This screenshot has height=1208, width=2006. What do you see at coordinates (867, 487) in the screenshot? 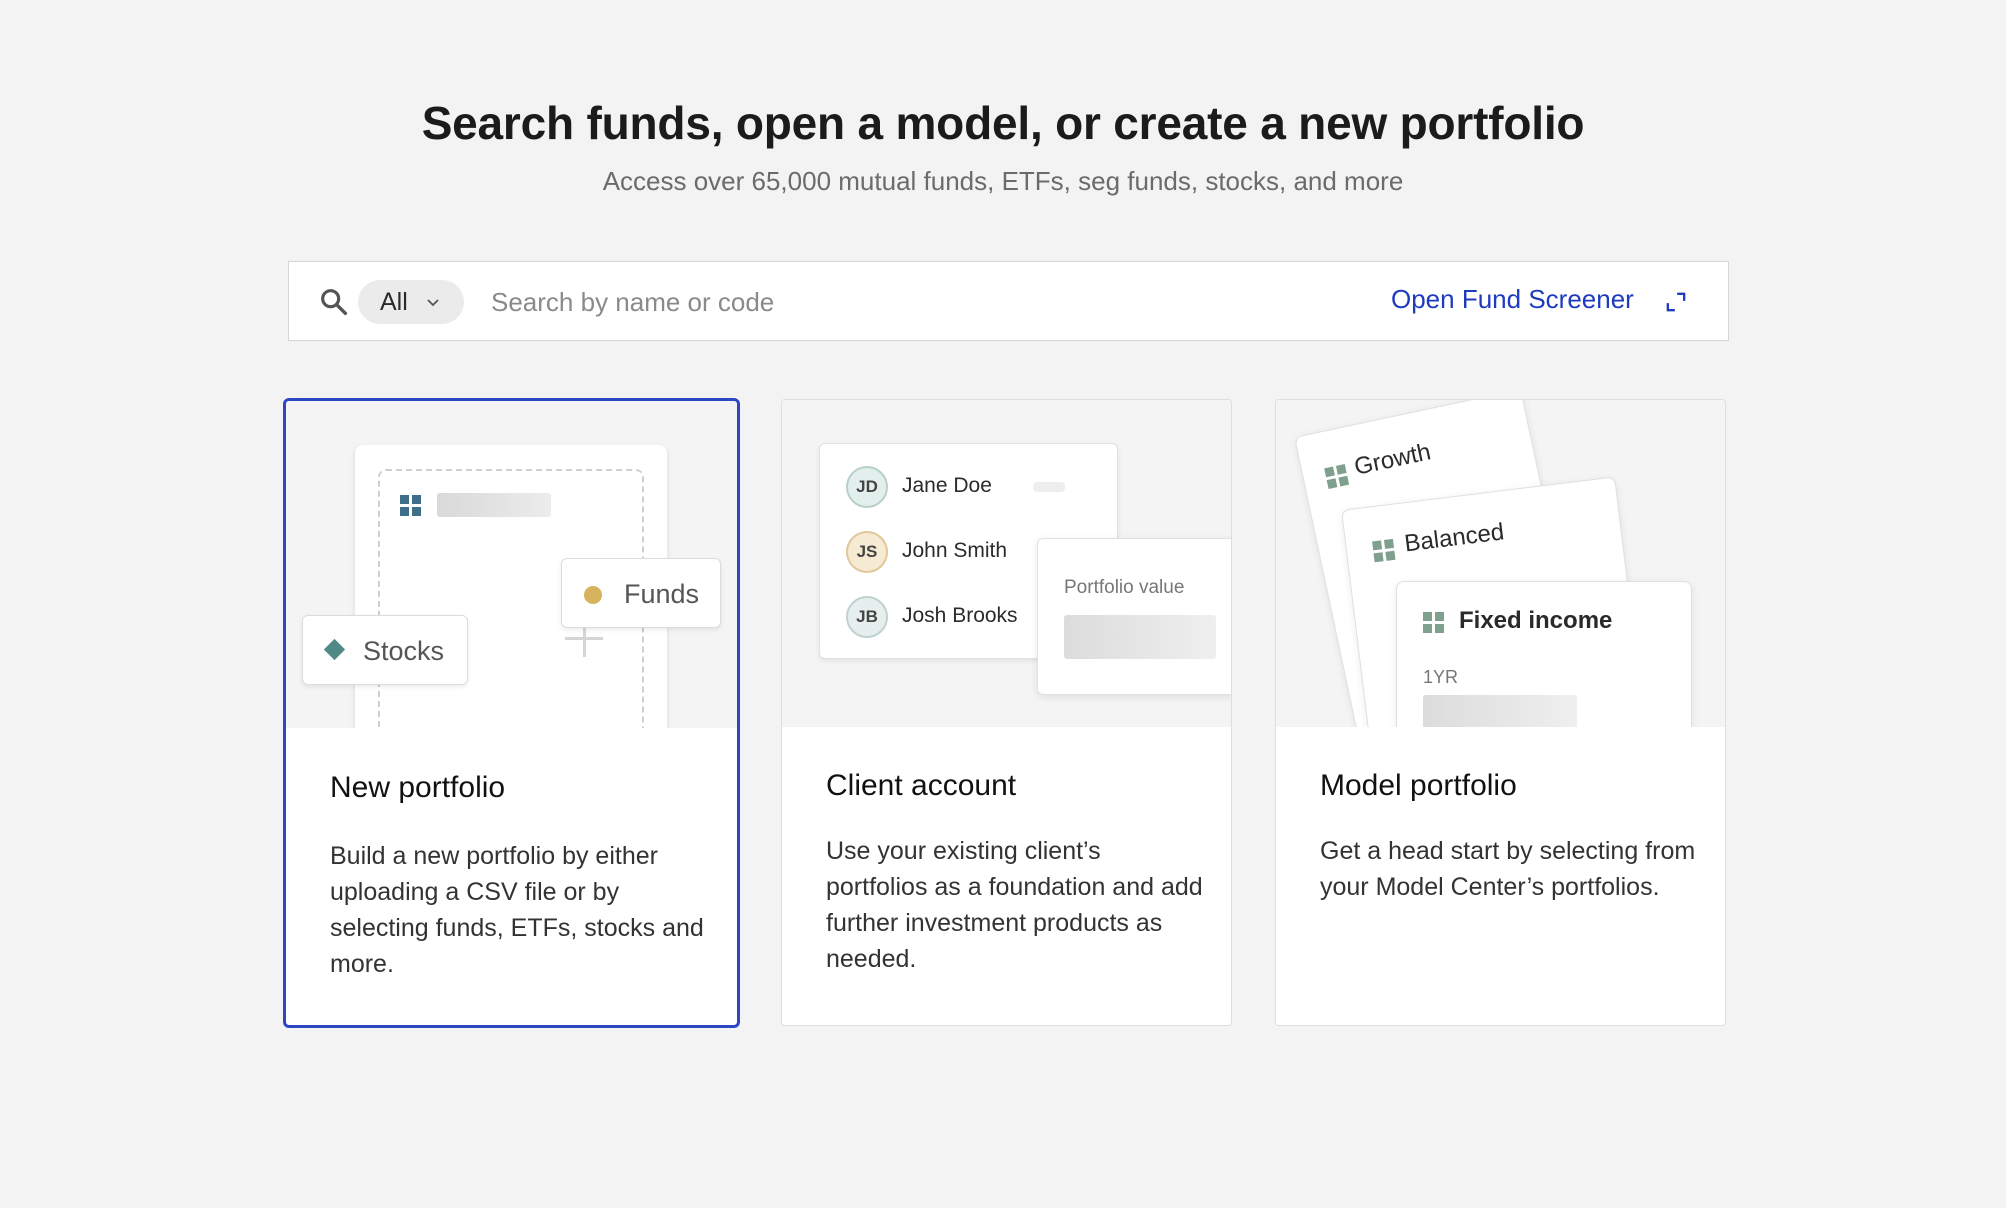
I see `avatar: JD` at bounding box center [867, 487].